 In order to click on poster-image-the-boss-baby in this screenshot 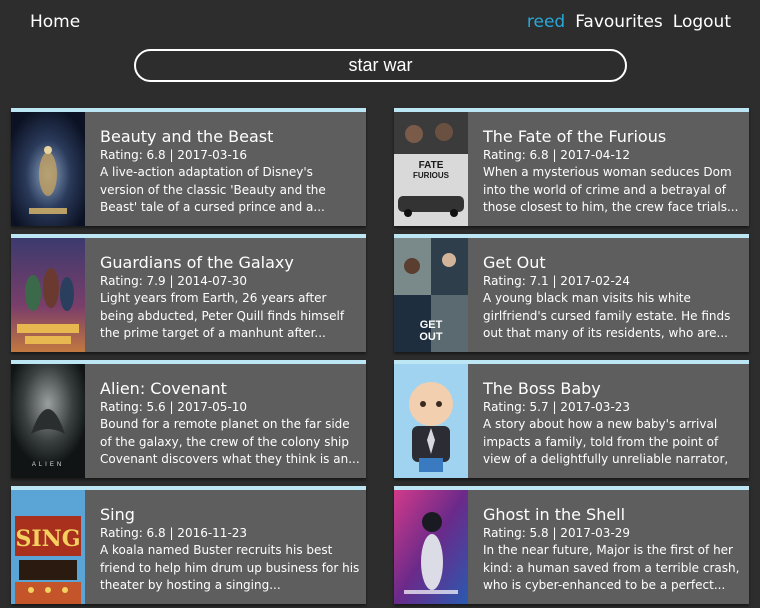, I will do `click(431, 421)`.